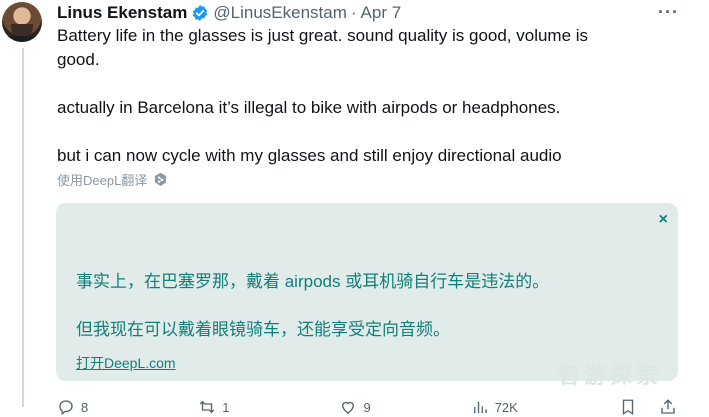 This screenshot has height=417, width=709. I want to click on retweet-button: 1, so click(213, 407).